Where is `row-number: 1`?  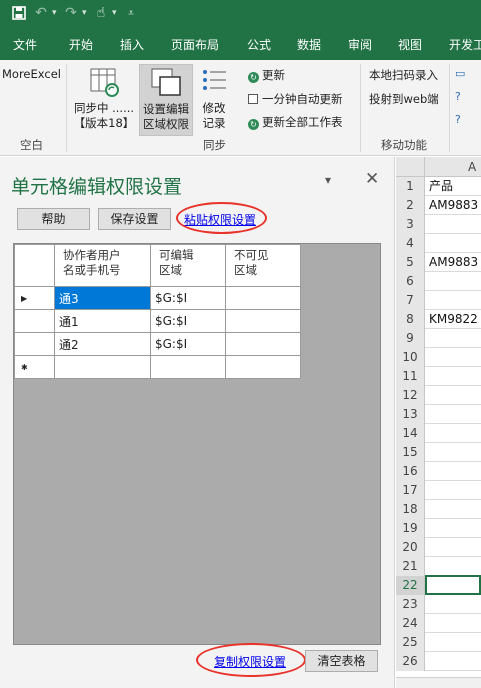 row-number: 1 is located at coordinates (410, 186).